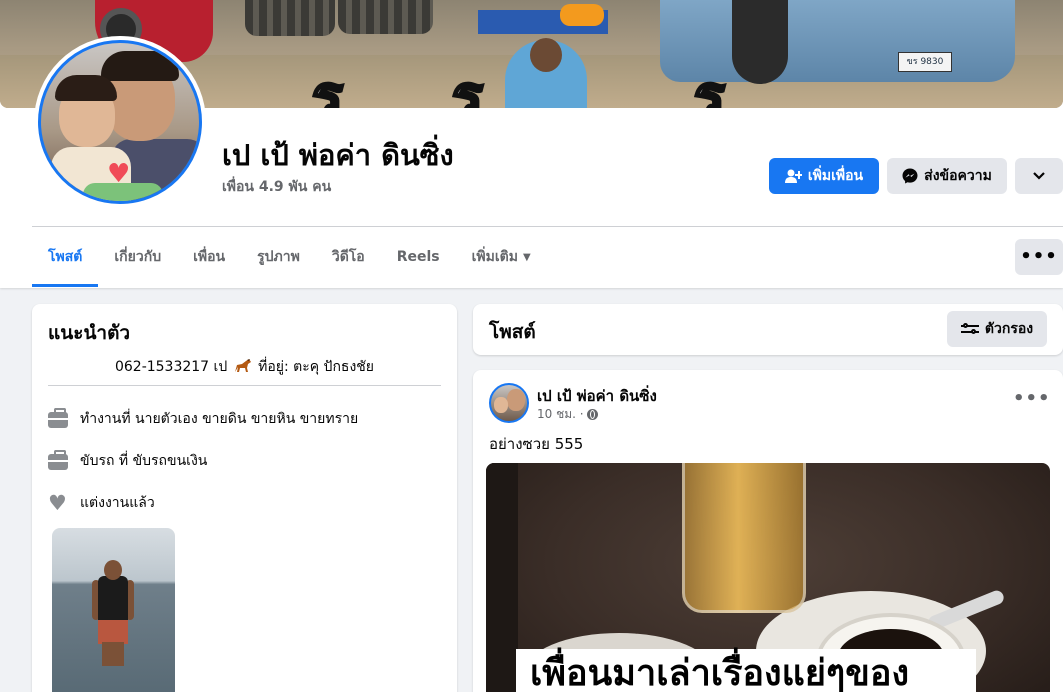  What do you see at coordinates (969, 328) in the screenshot?
I see `filter-icon` at bounding box center [969, 328].